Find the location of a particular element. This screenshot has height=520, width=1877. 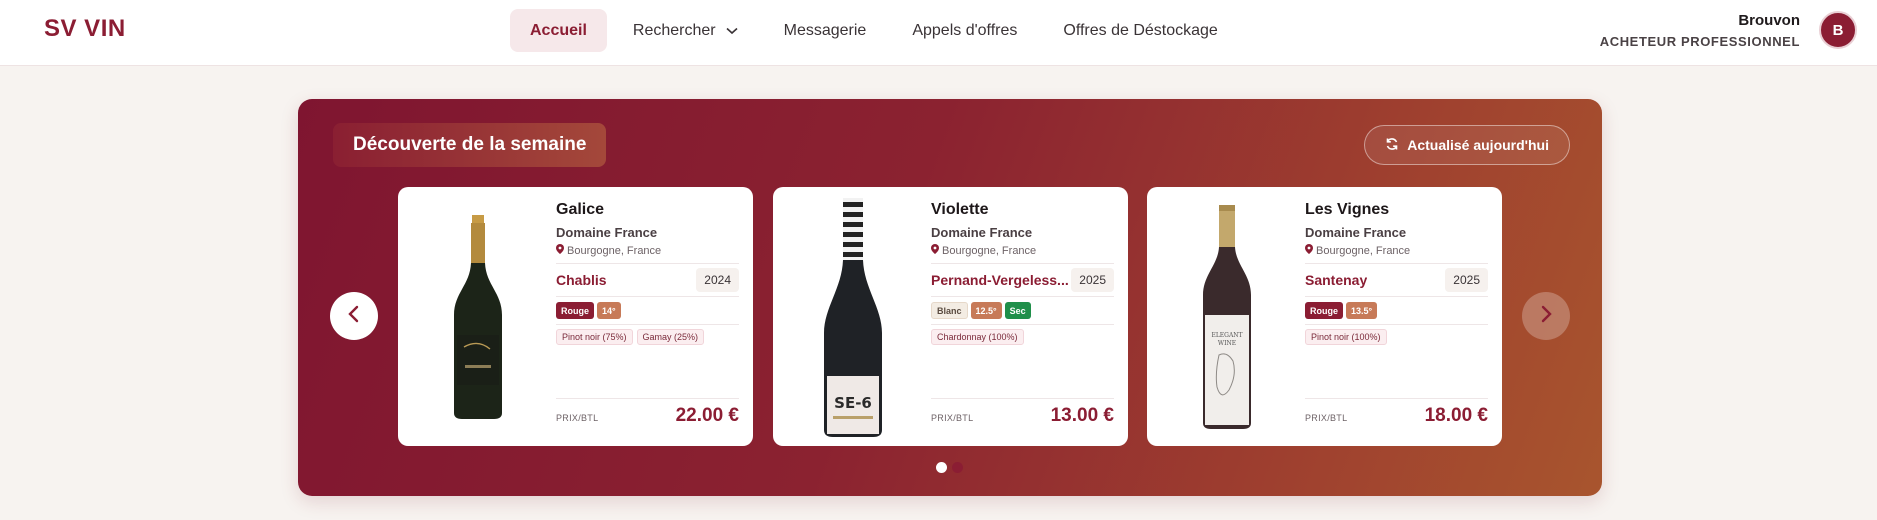

nav-appels-offres-label: Appels d'offres is located at coordinates (965, 30).